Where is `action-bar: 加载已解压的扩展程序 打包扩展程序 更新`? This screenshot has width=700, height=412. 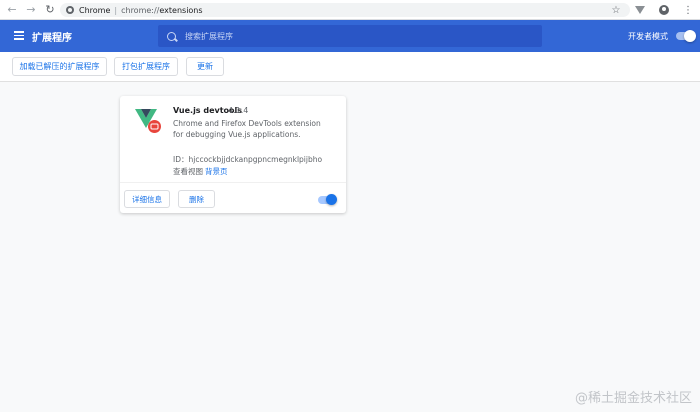 action-bar: 加载已解压的扩展程序 打包扩展程序 更新 is located at coordinates (350, 67).